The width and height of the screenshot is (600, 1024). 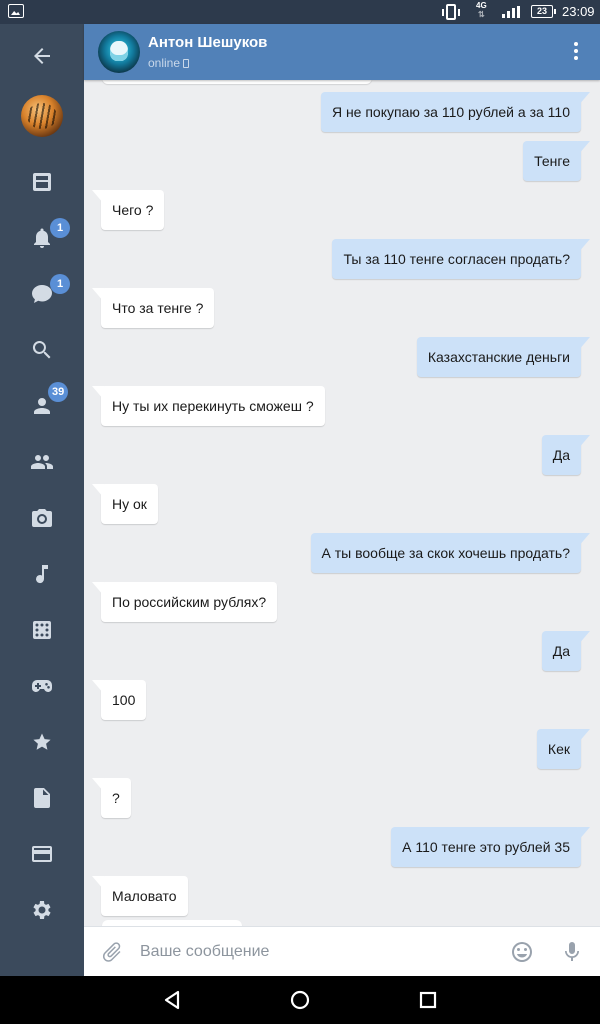 I want to click on incoming-message: 100, so click(x=124, y=700).